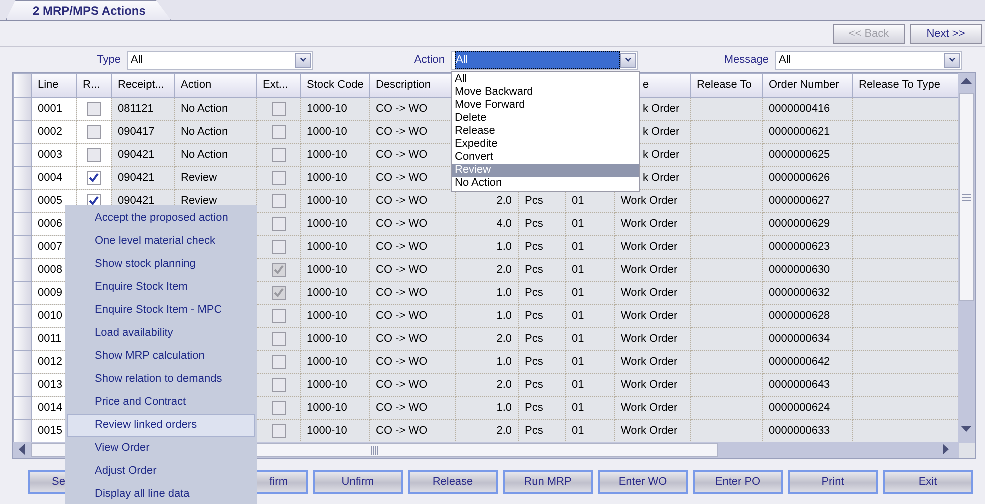  I want to click on table-cell: 0000000630, so click(807, 270).